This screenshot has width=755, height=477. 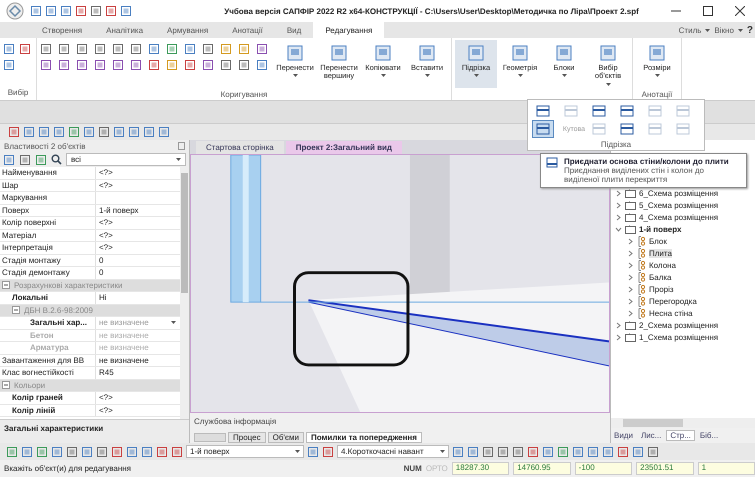 I want to click on menu-button: Вікно, so click(x=724, y=30).